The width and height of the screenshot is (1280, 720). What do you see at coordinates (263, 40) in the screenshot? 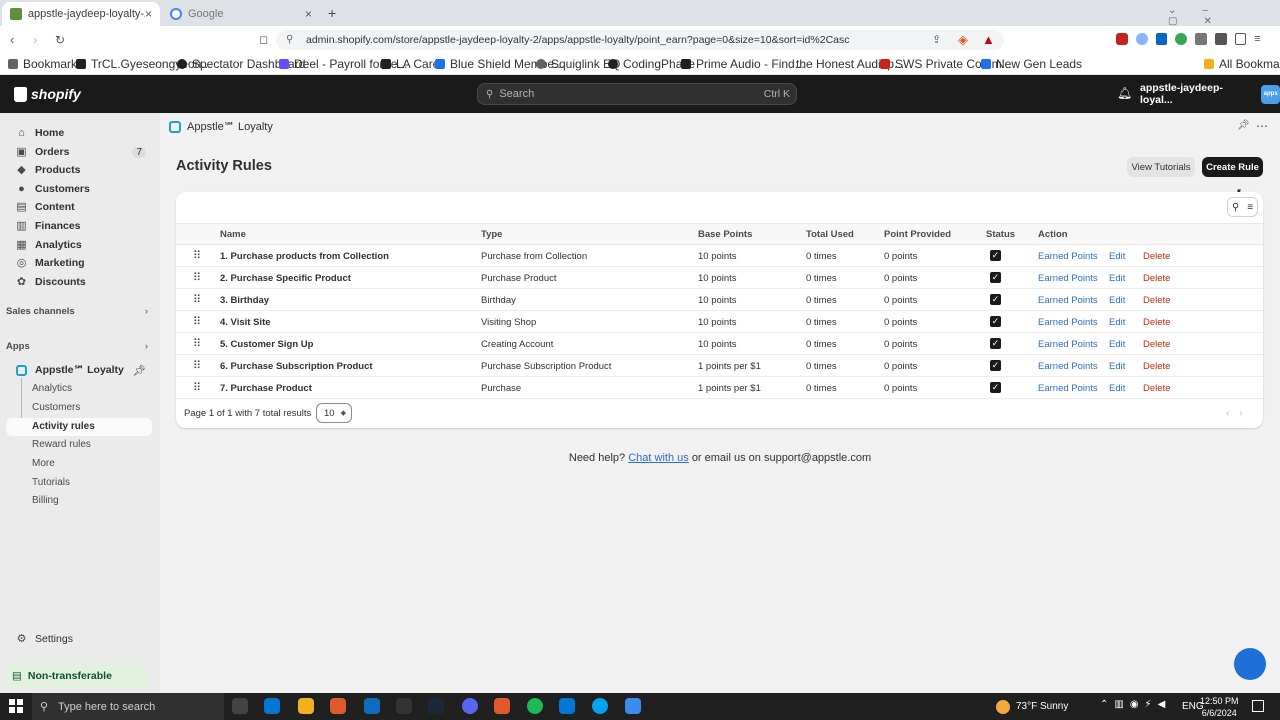
I see `bookmark-page-icon: ◻` at bounding box center [263, 40].